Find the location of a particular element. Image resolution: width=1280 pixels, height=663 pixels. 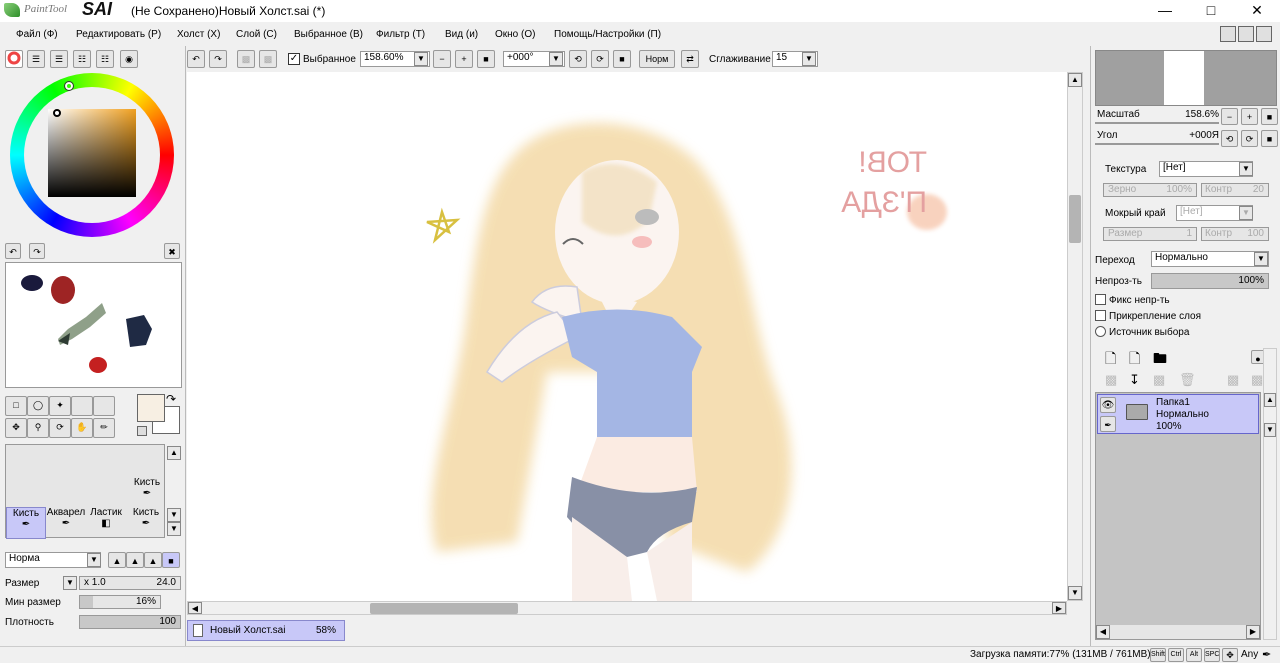

sv-picker-handle is located at coordinates (57, 113).